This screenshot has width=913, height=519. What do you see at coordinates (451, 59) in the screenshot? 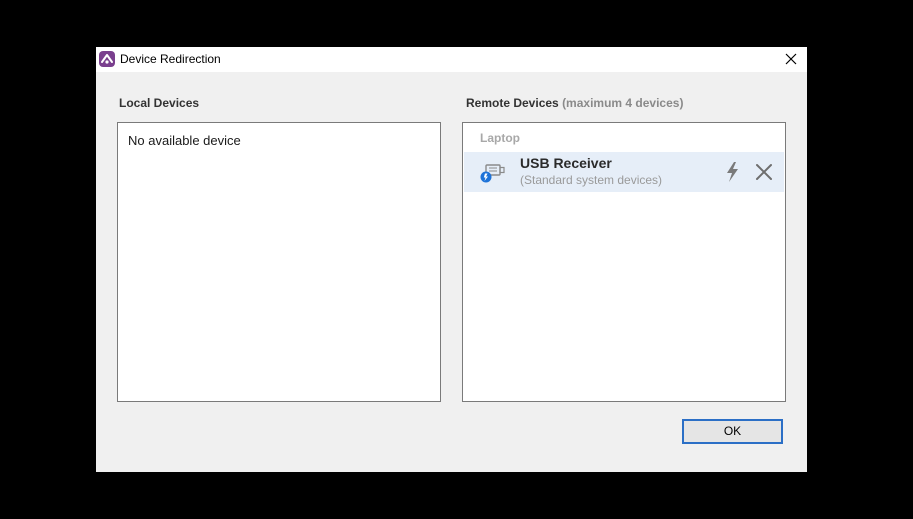
I see `title-bar: Device Redirection` at bounding box center [451, 59].